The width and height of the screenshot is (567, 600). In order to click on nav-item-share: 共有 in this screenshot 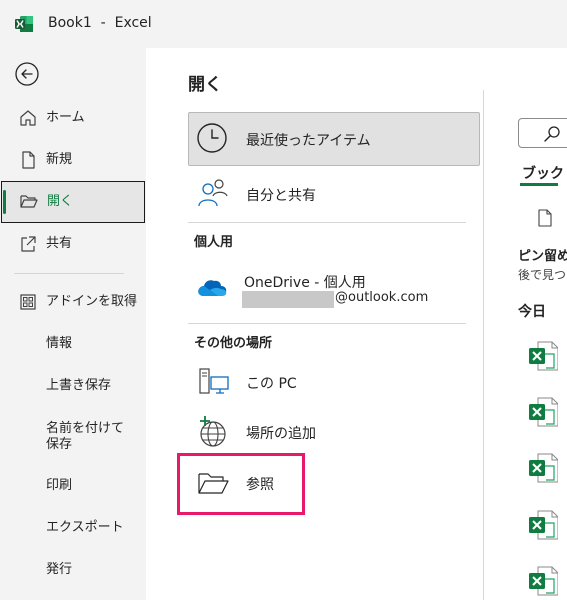, I will do `click(73, 244)`.